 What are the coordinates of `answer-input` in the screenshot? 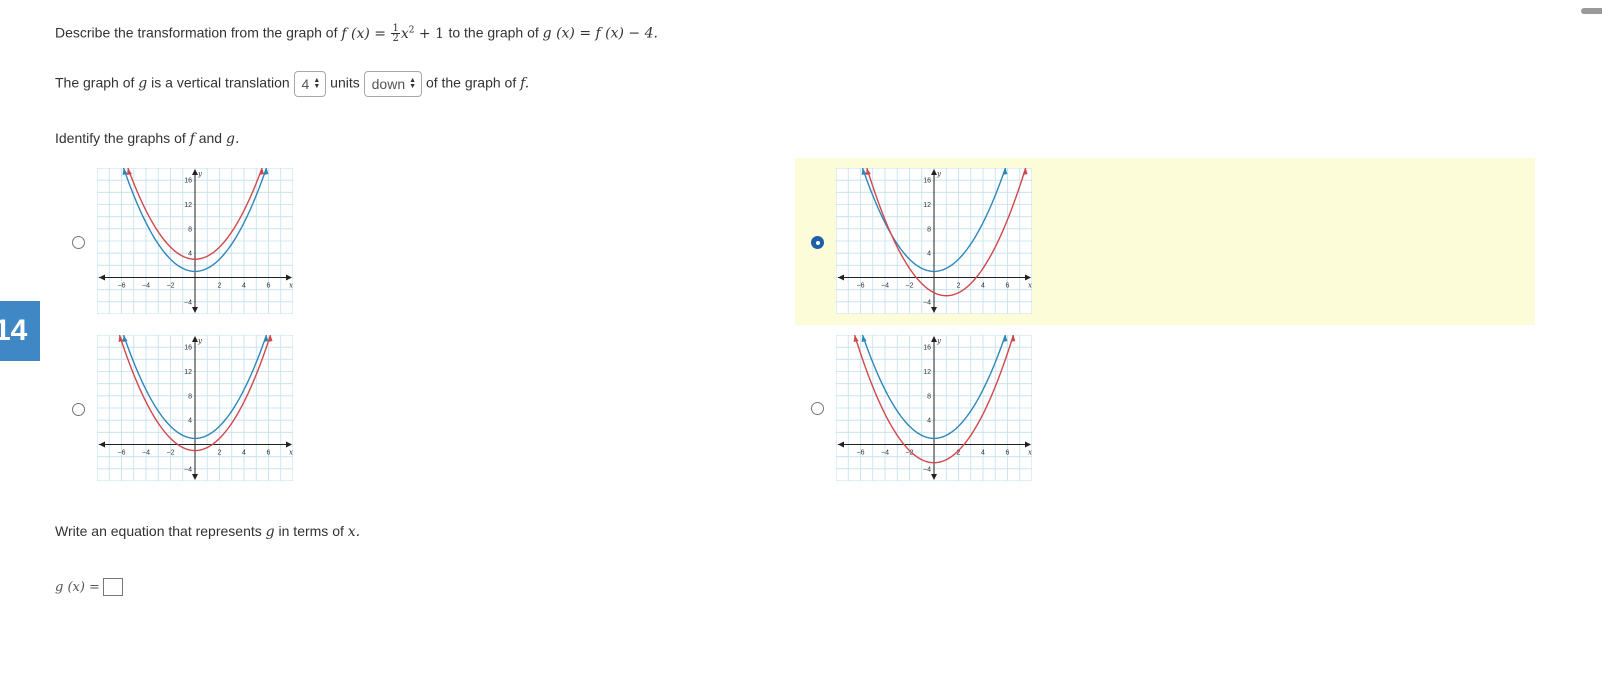 It's located at (112, 587).